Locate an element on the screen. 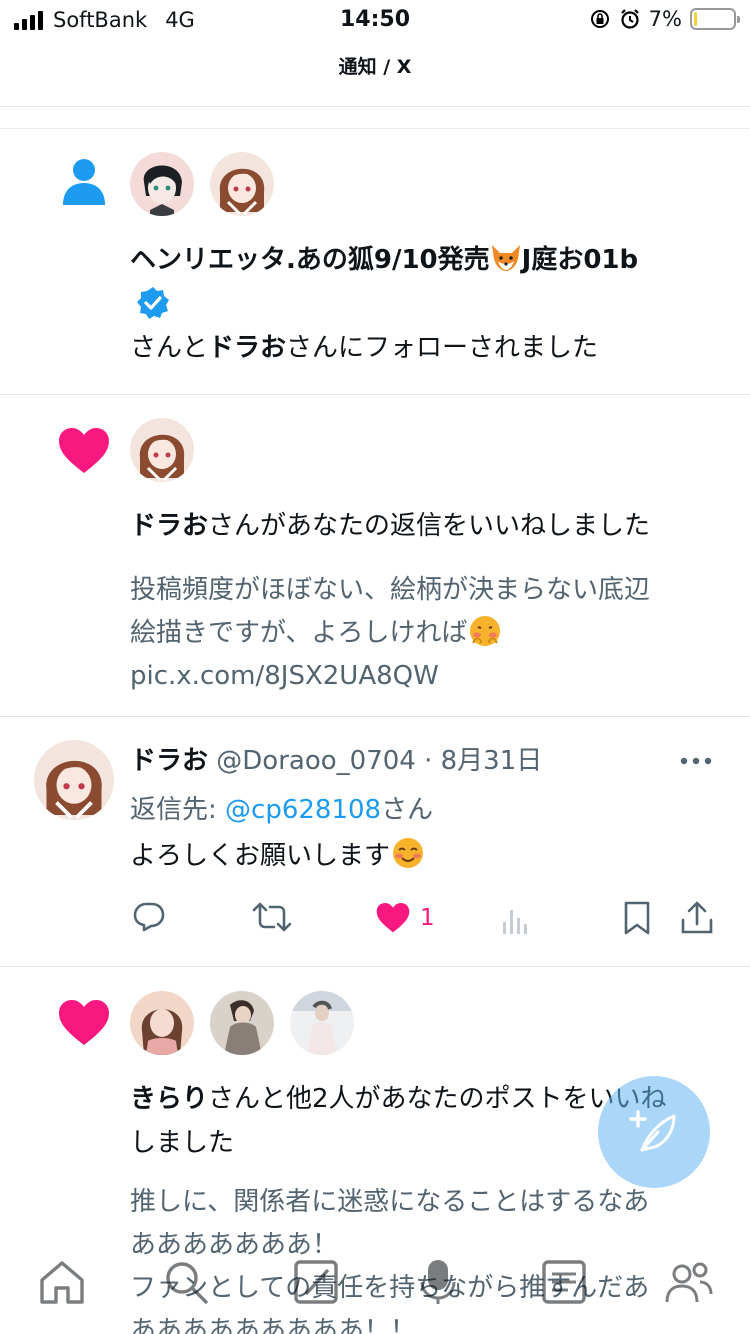 The width and height of the screenshot is (750, 1334). feather-plus-icon is located at coordinates (652, 1131).